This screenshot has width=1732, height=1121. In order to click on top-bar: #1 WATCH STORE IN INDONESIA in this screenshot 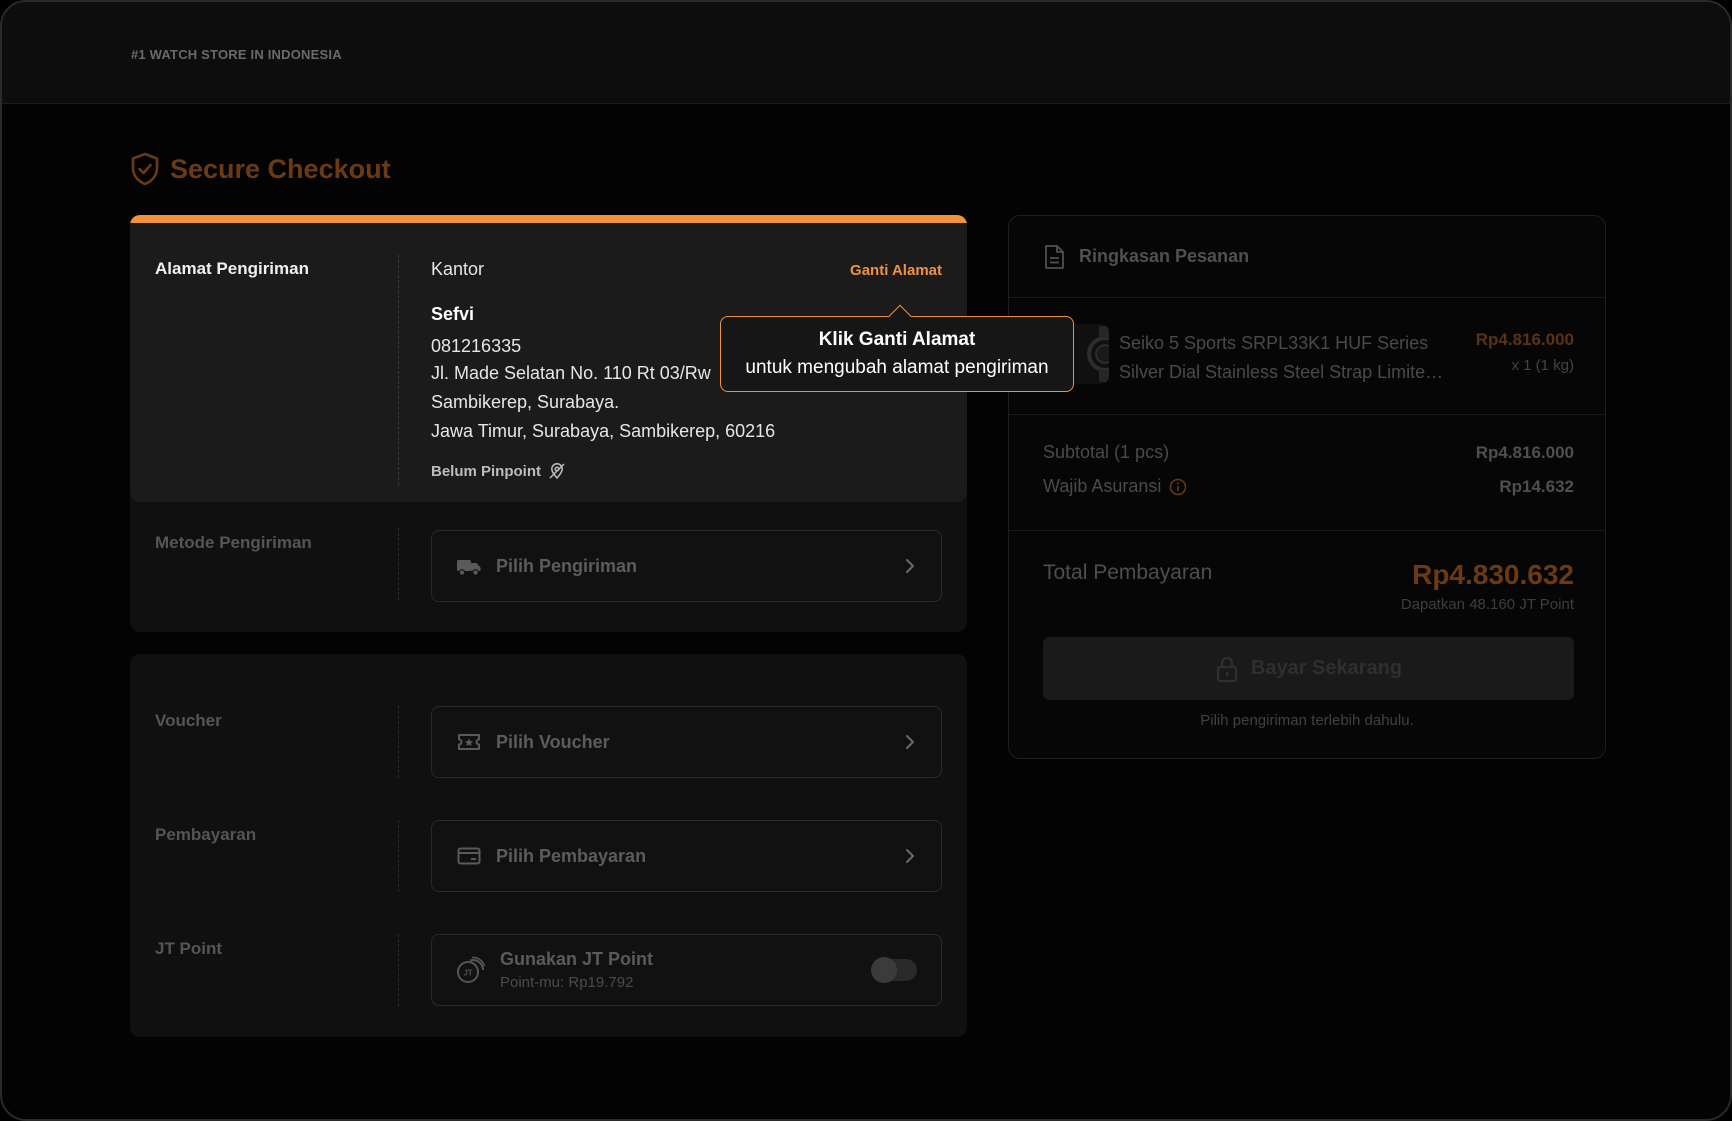, I will do `click(866, 53)`.